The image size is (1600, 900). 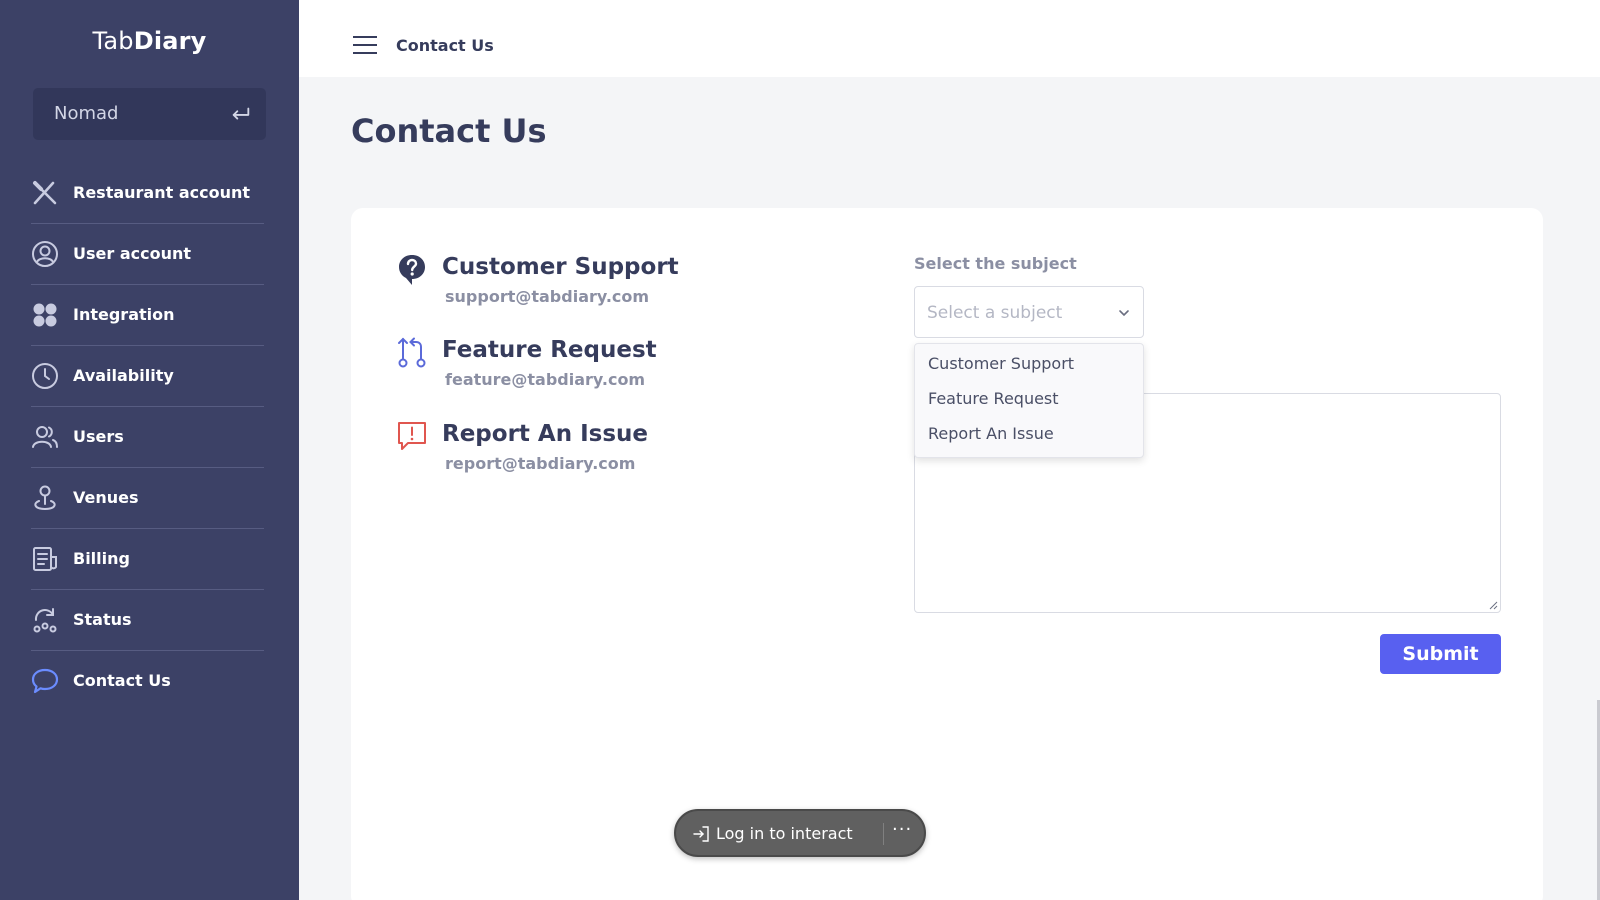 I want to click on sidebar-item-venues: Venues, so click(x=147, y=498).